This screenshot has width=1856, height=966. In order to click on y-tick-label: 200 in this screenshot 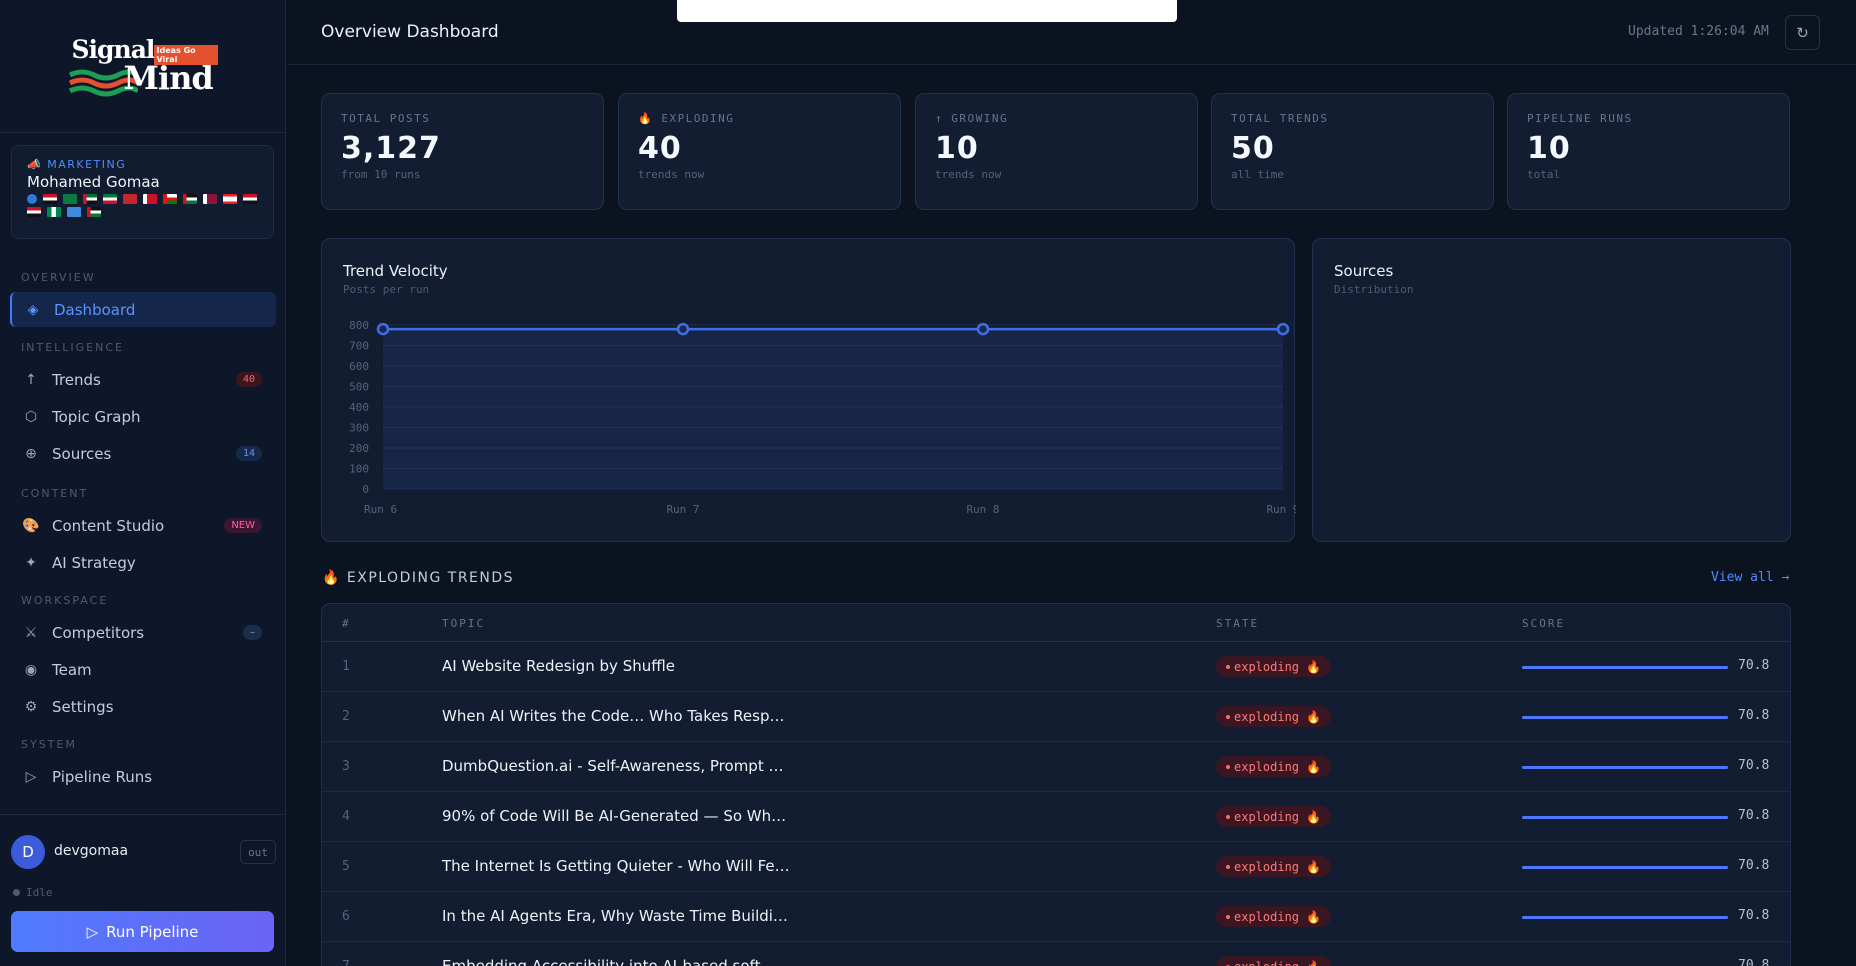, I will do `click(359, 448)`.